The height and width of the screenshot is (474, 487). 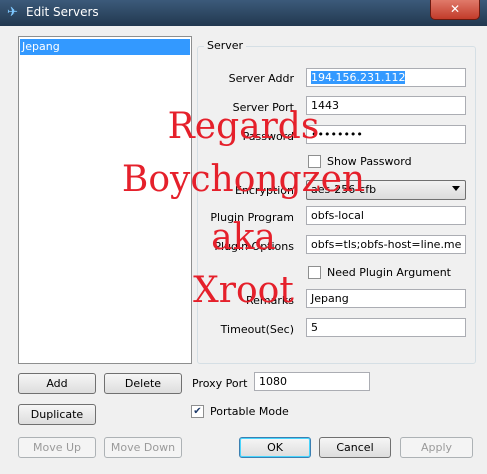 What do you see at coordinates (386, 190) in the screenshot?
I see `encryption-select: aes-256-cfb` at bounding box center [386, 190].